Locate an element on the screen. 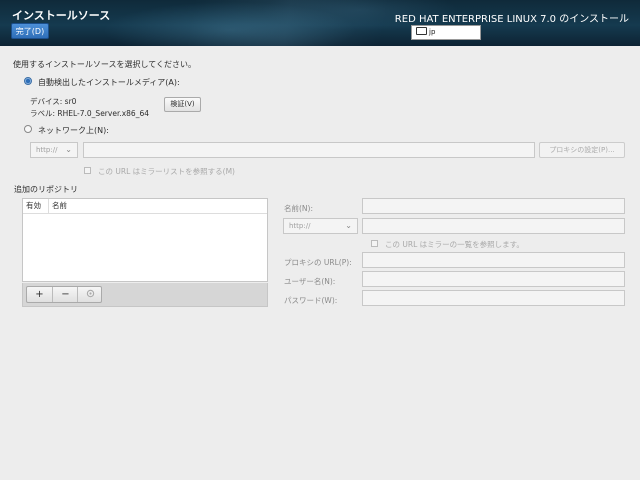 This screenshot has height=480, width=640. reset-icon is located at coordinates (90, 293).